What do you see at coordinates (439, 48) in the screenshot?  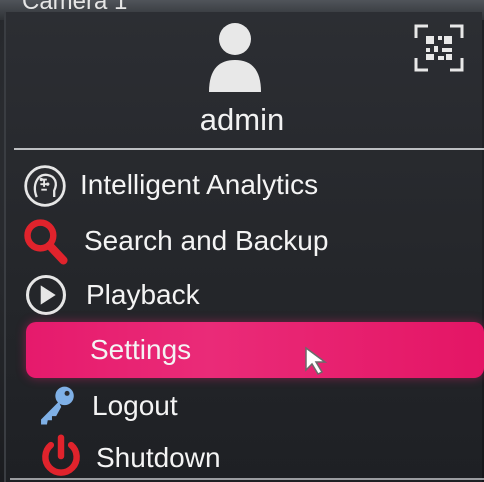 I see `qr-code-icon` at bounding box center [439, 48].